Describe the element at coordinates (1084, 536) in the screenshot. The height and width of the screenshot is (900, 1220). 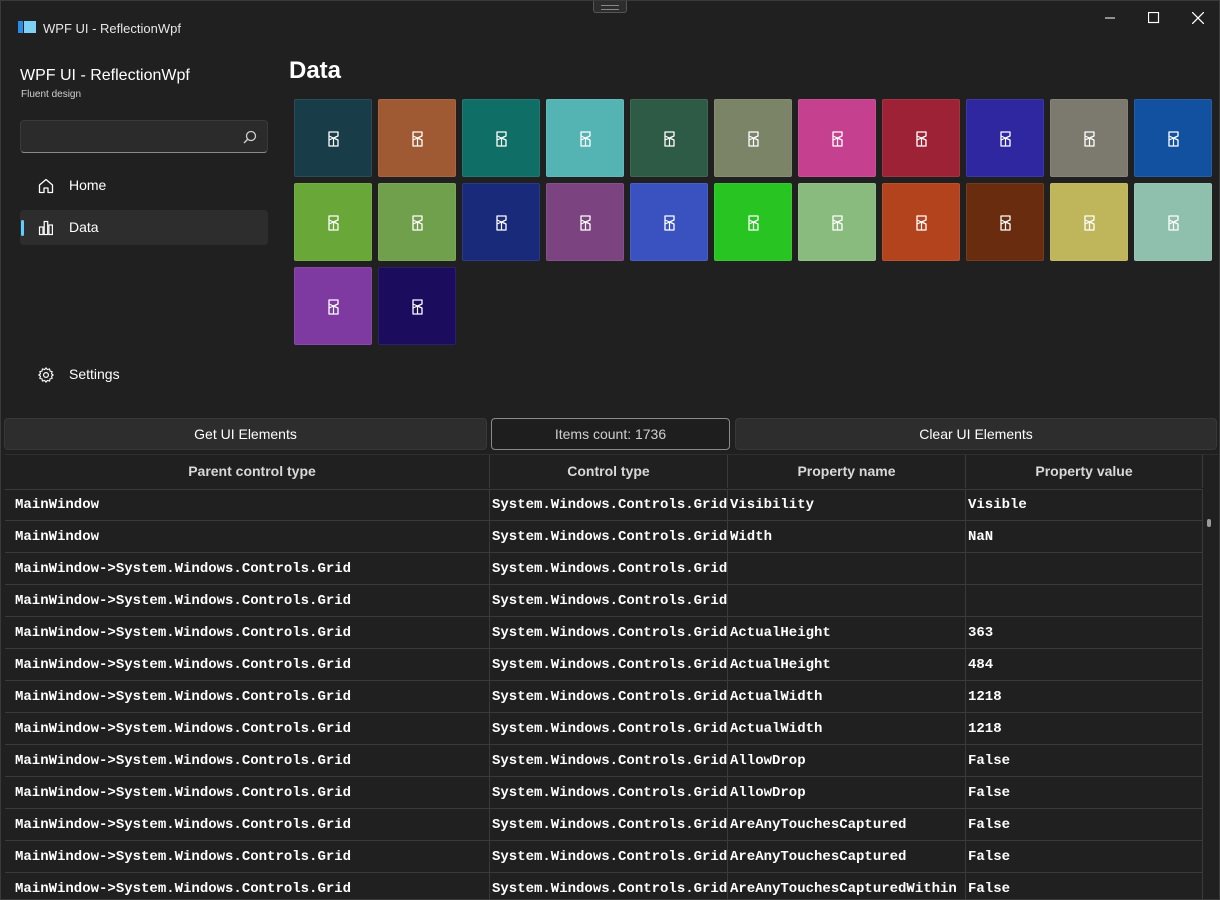
I see `property-value-cell: NaN` at that location.